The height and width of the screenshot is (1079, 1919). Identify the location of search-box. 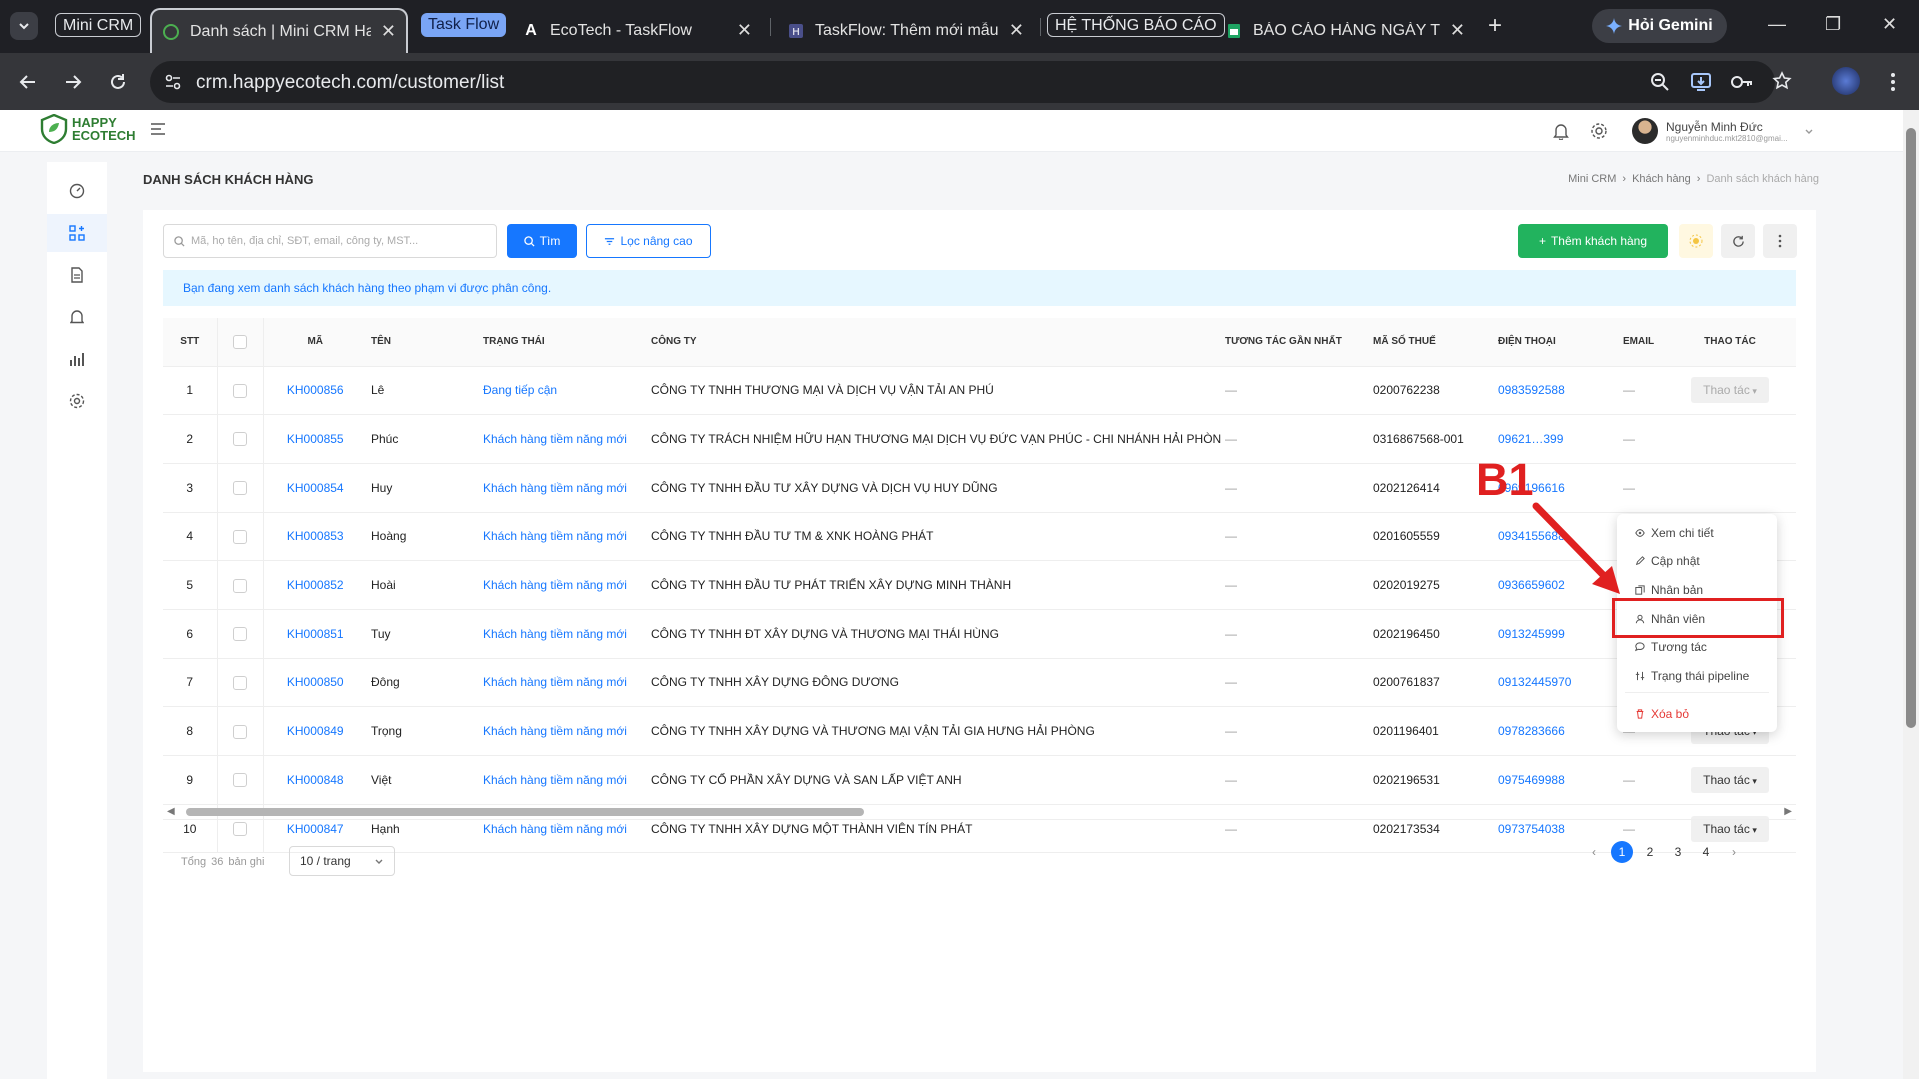
(330, 241).